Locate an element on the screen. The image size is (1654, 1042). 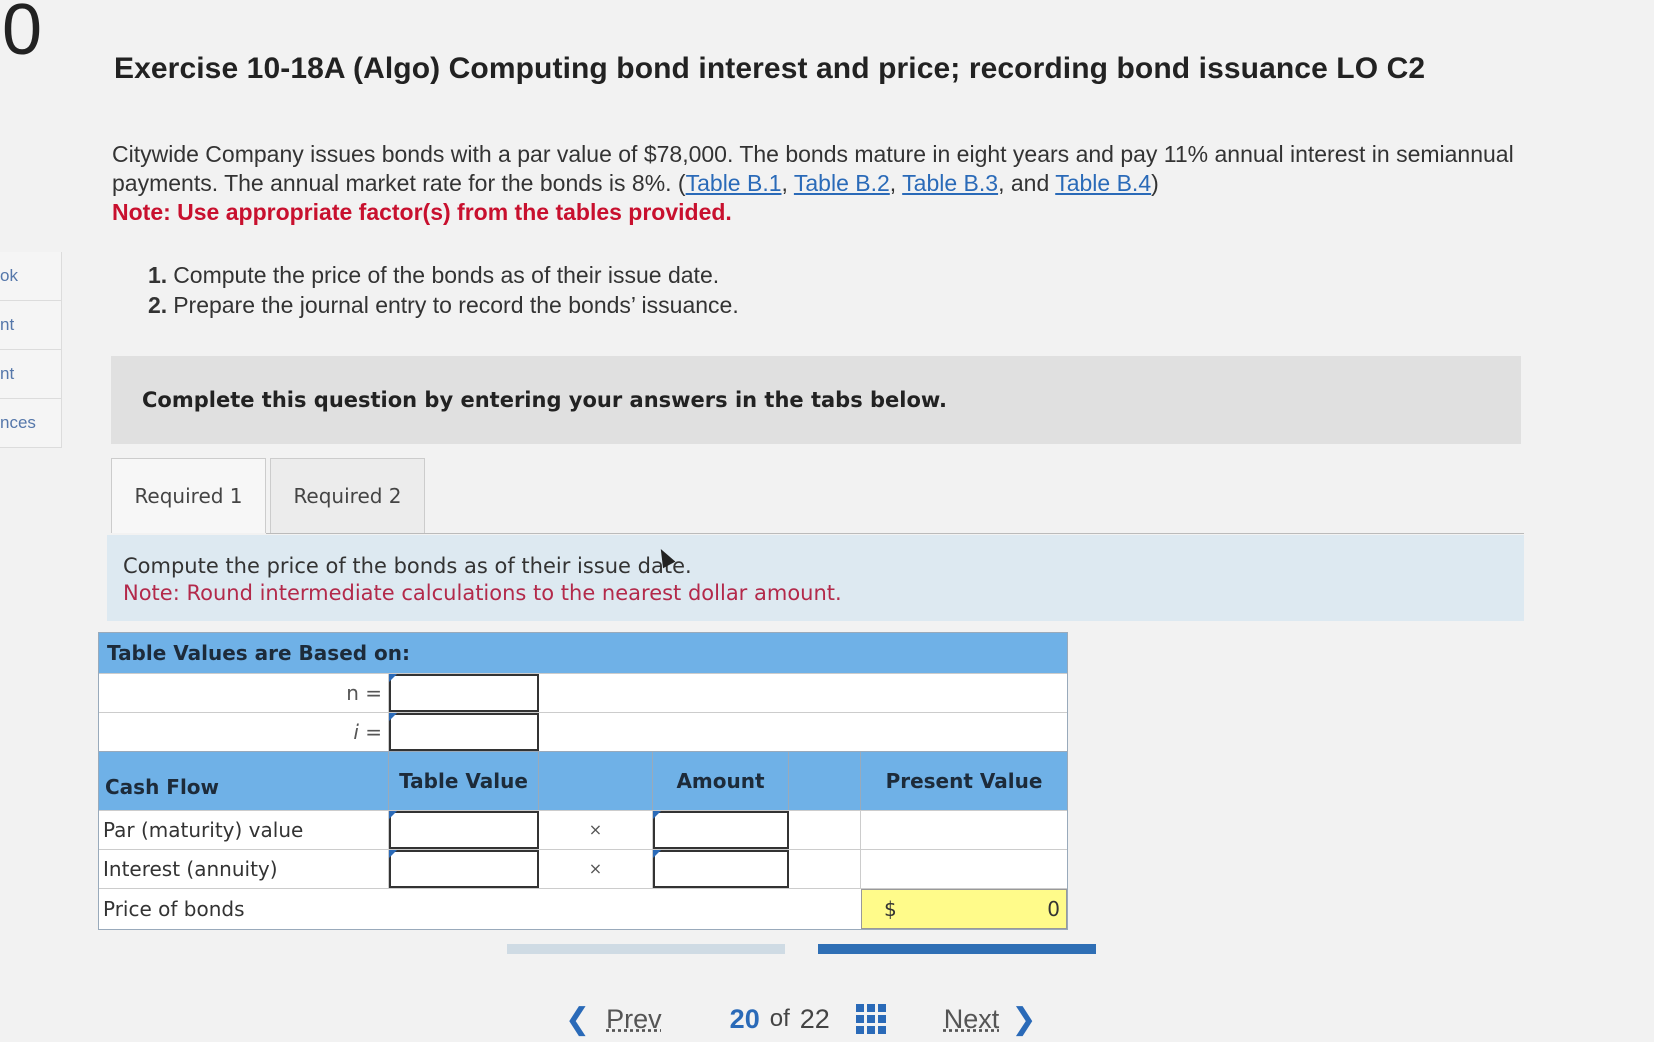
i-label: i = is located at coordinates (244, 732).